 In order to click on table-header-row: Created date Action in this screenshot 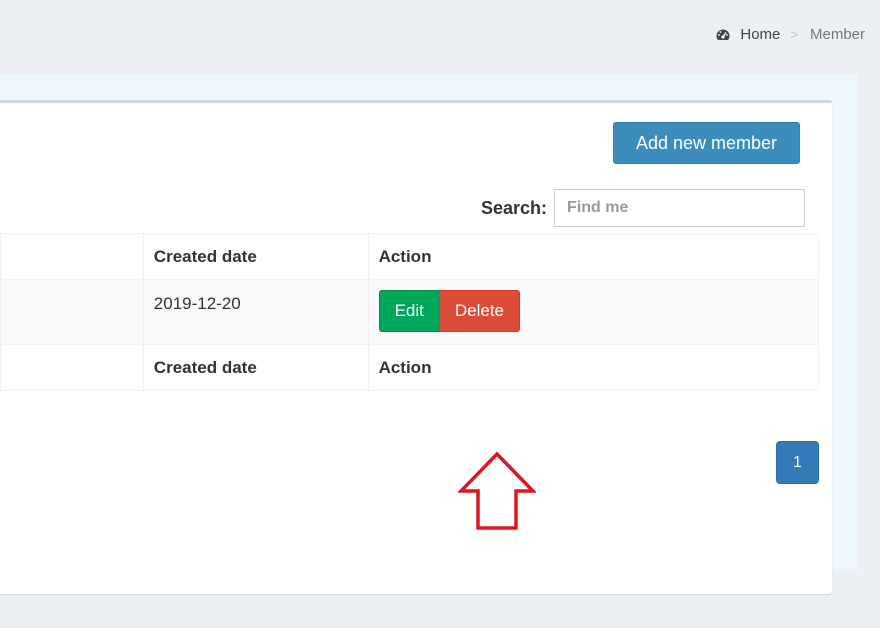, I will do `click(410, 256)`.